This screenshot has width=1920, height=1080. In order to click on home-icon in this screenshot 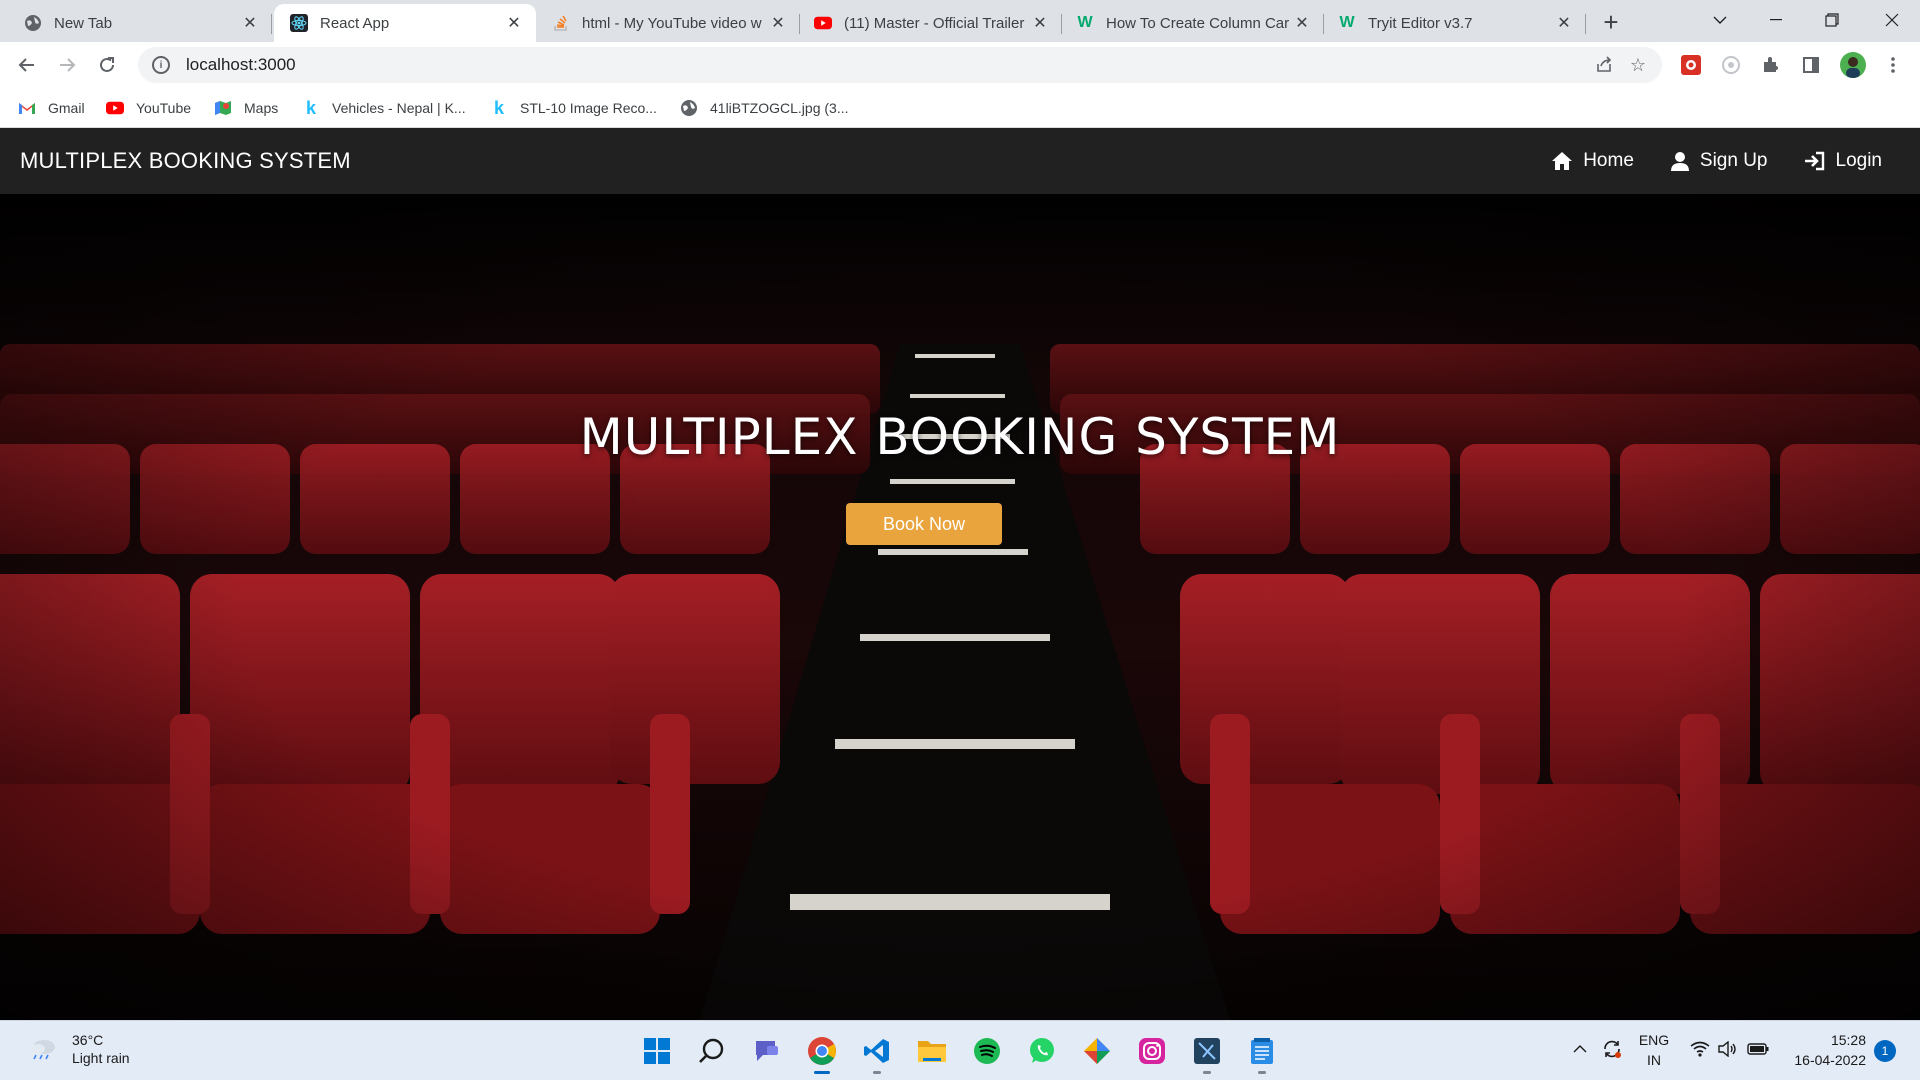, I will do `click(1562, 161)`.